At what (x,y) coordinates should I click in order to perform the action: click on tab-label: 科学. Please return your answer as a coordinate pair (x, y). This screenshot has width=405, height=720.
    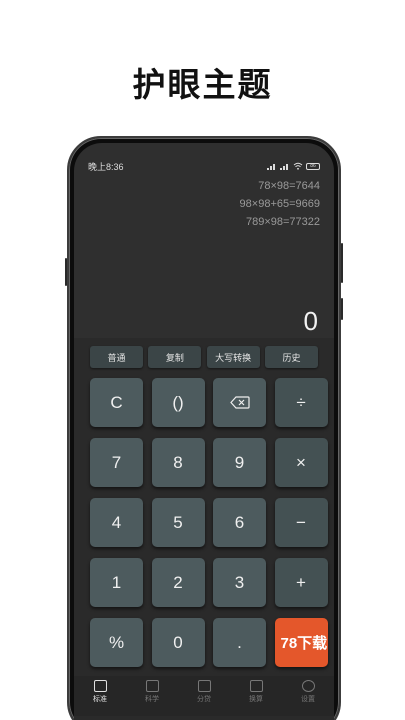
    Looking at the image, I should click on (152, 699).